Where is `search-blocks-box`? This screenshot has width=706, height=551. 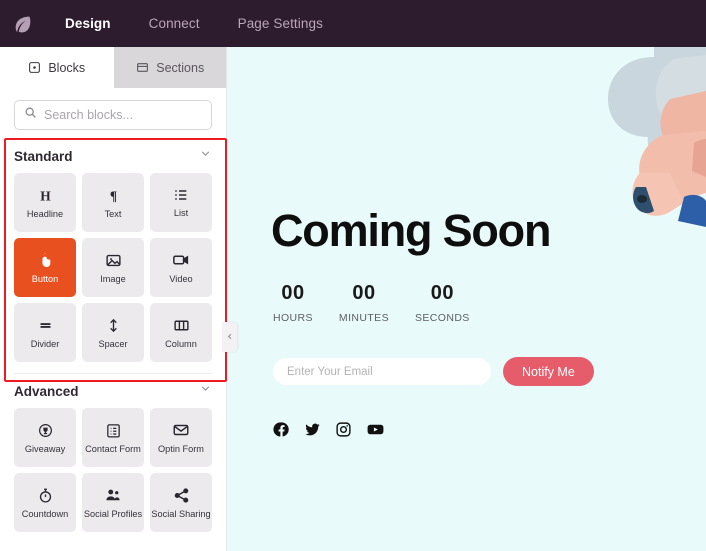 search-blocks-box is located at coordinates (113, 115).